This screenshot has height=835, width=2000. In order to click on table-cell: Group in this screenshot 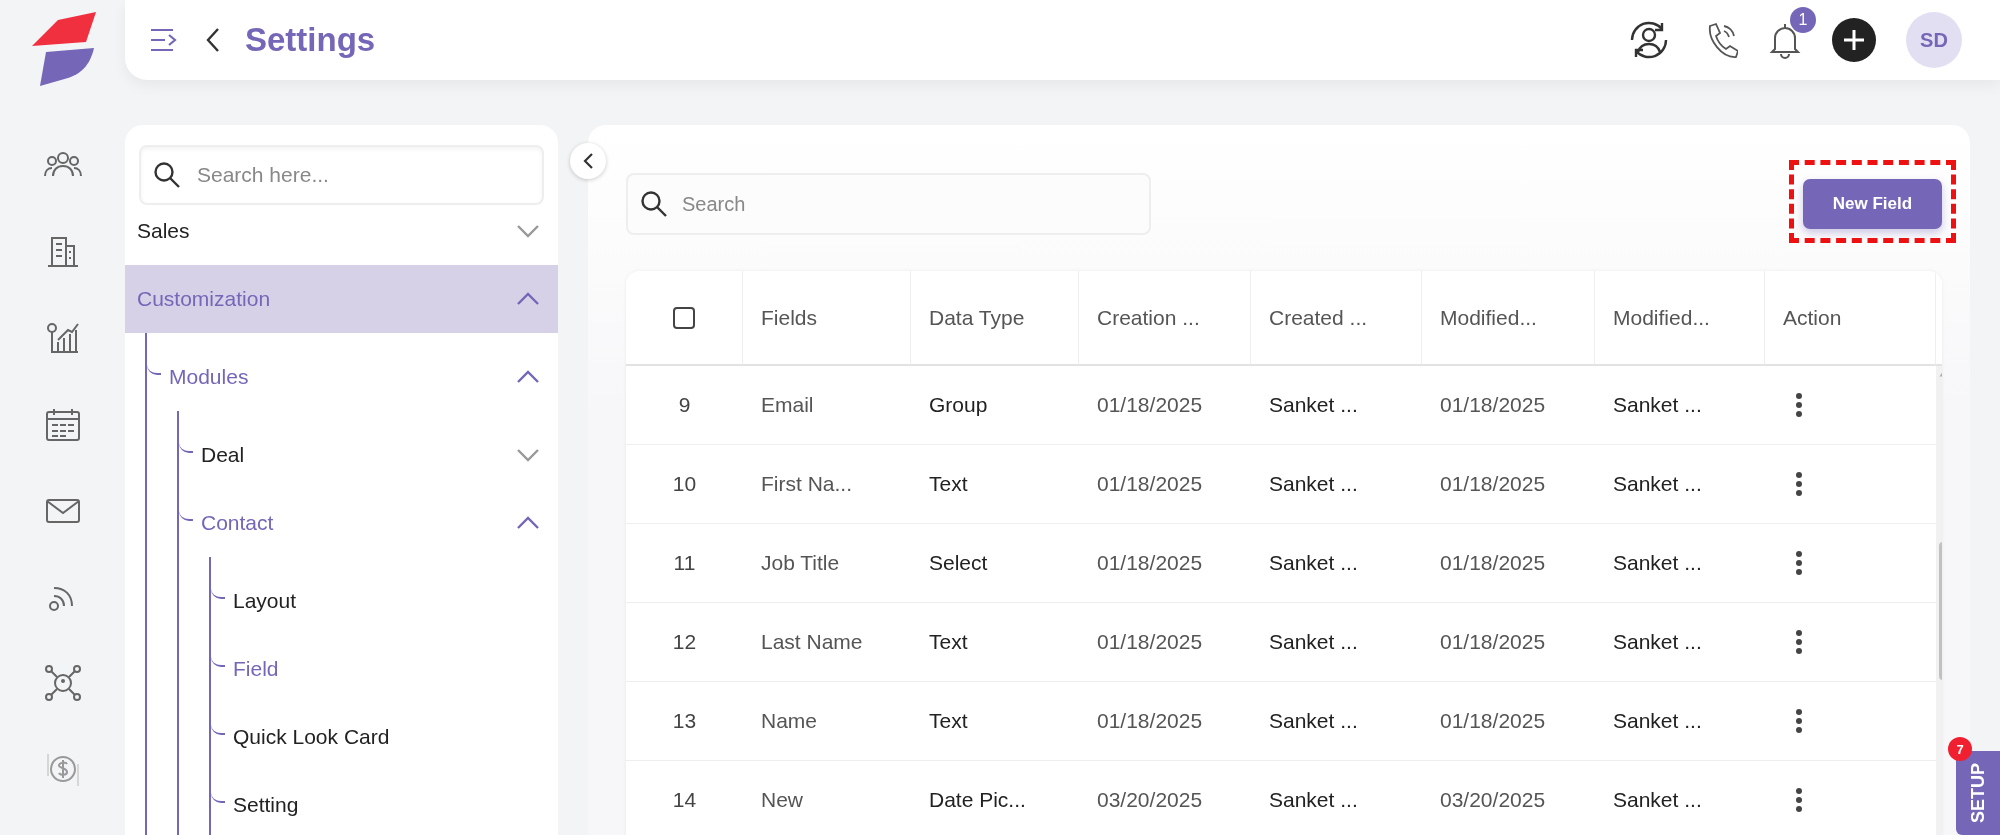, I will do `click(995, 405)`.